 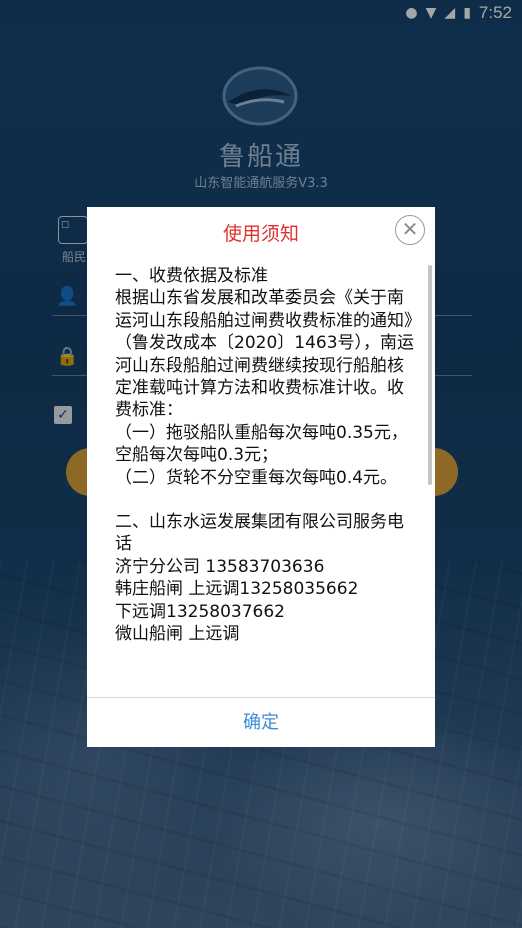 I want to click on body-line: （二）货轮不分空重每次每吨0.4元。, so click(x=256, y=477).